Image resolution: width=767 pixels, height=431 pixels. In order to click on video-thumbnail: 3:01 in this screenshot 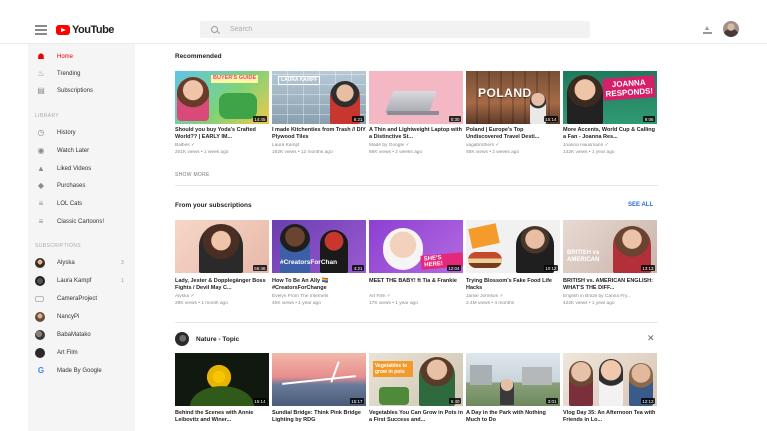, I will do `click(513, 379)`.